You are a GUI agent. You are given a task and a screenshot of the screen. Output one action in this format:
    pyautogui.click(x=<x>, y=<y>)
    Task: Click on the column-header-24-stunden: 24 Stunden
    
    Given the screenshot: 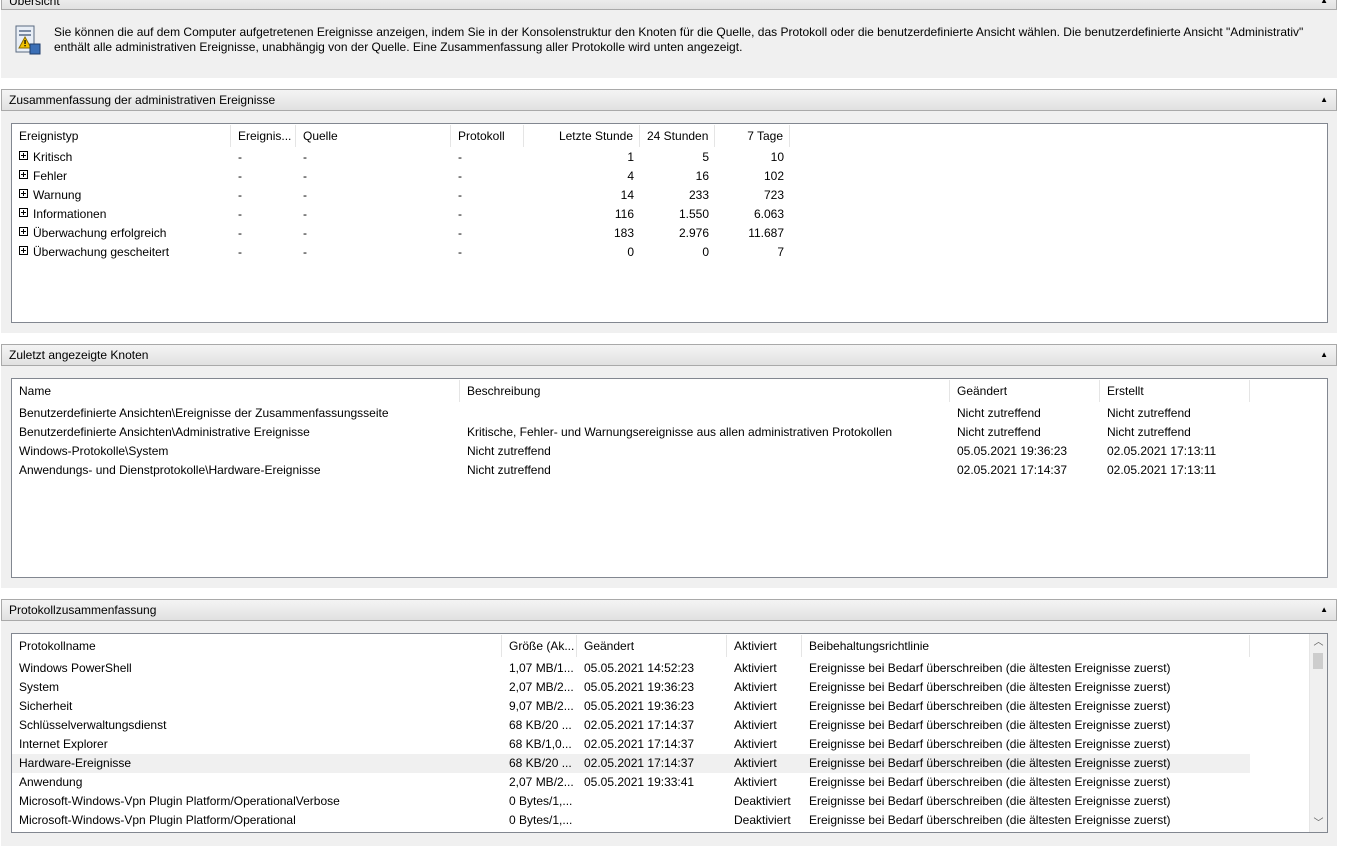 What is the action you would take?
    pyautogui.click(x=677, y=136)
    